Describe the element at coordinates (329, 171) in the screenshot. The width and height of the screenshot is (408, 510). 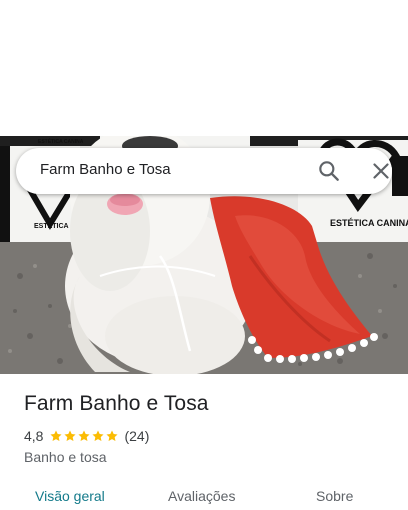
I see `search-icon` at that location.